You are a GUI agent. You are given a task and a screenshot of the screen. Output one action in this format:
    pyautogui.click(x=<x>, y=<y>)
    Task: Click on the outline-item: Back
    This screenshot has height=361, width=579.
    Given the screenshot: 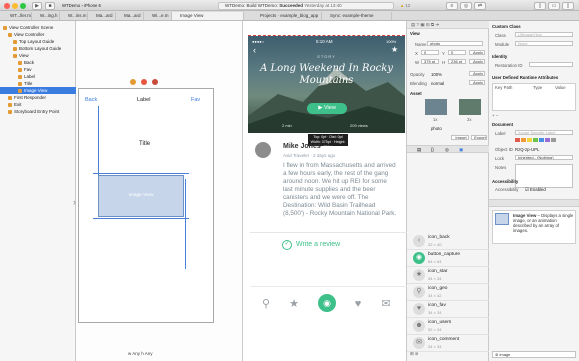 What is the action you would take?
    pyautogui.click(x=38, y=62)
    